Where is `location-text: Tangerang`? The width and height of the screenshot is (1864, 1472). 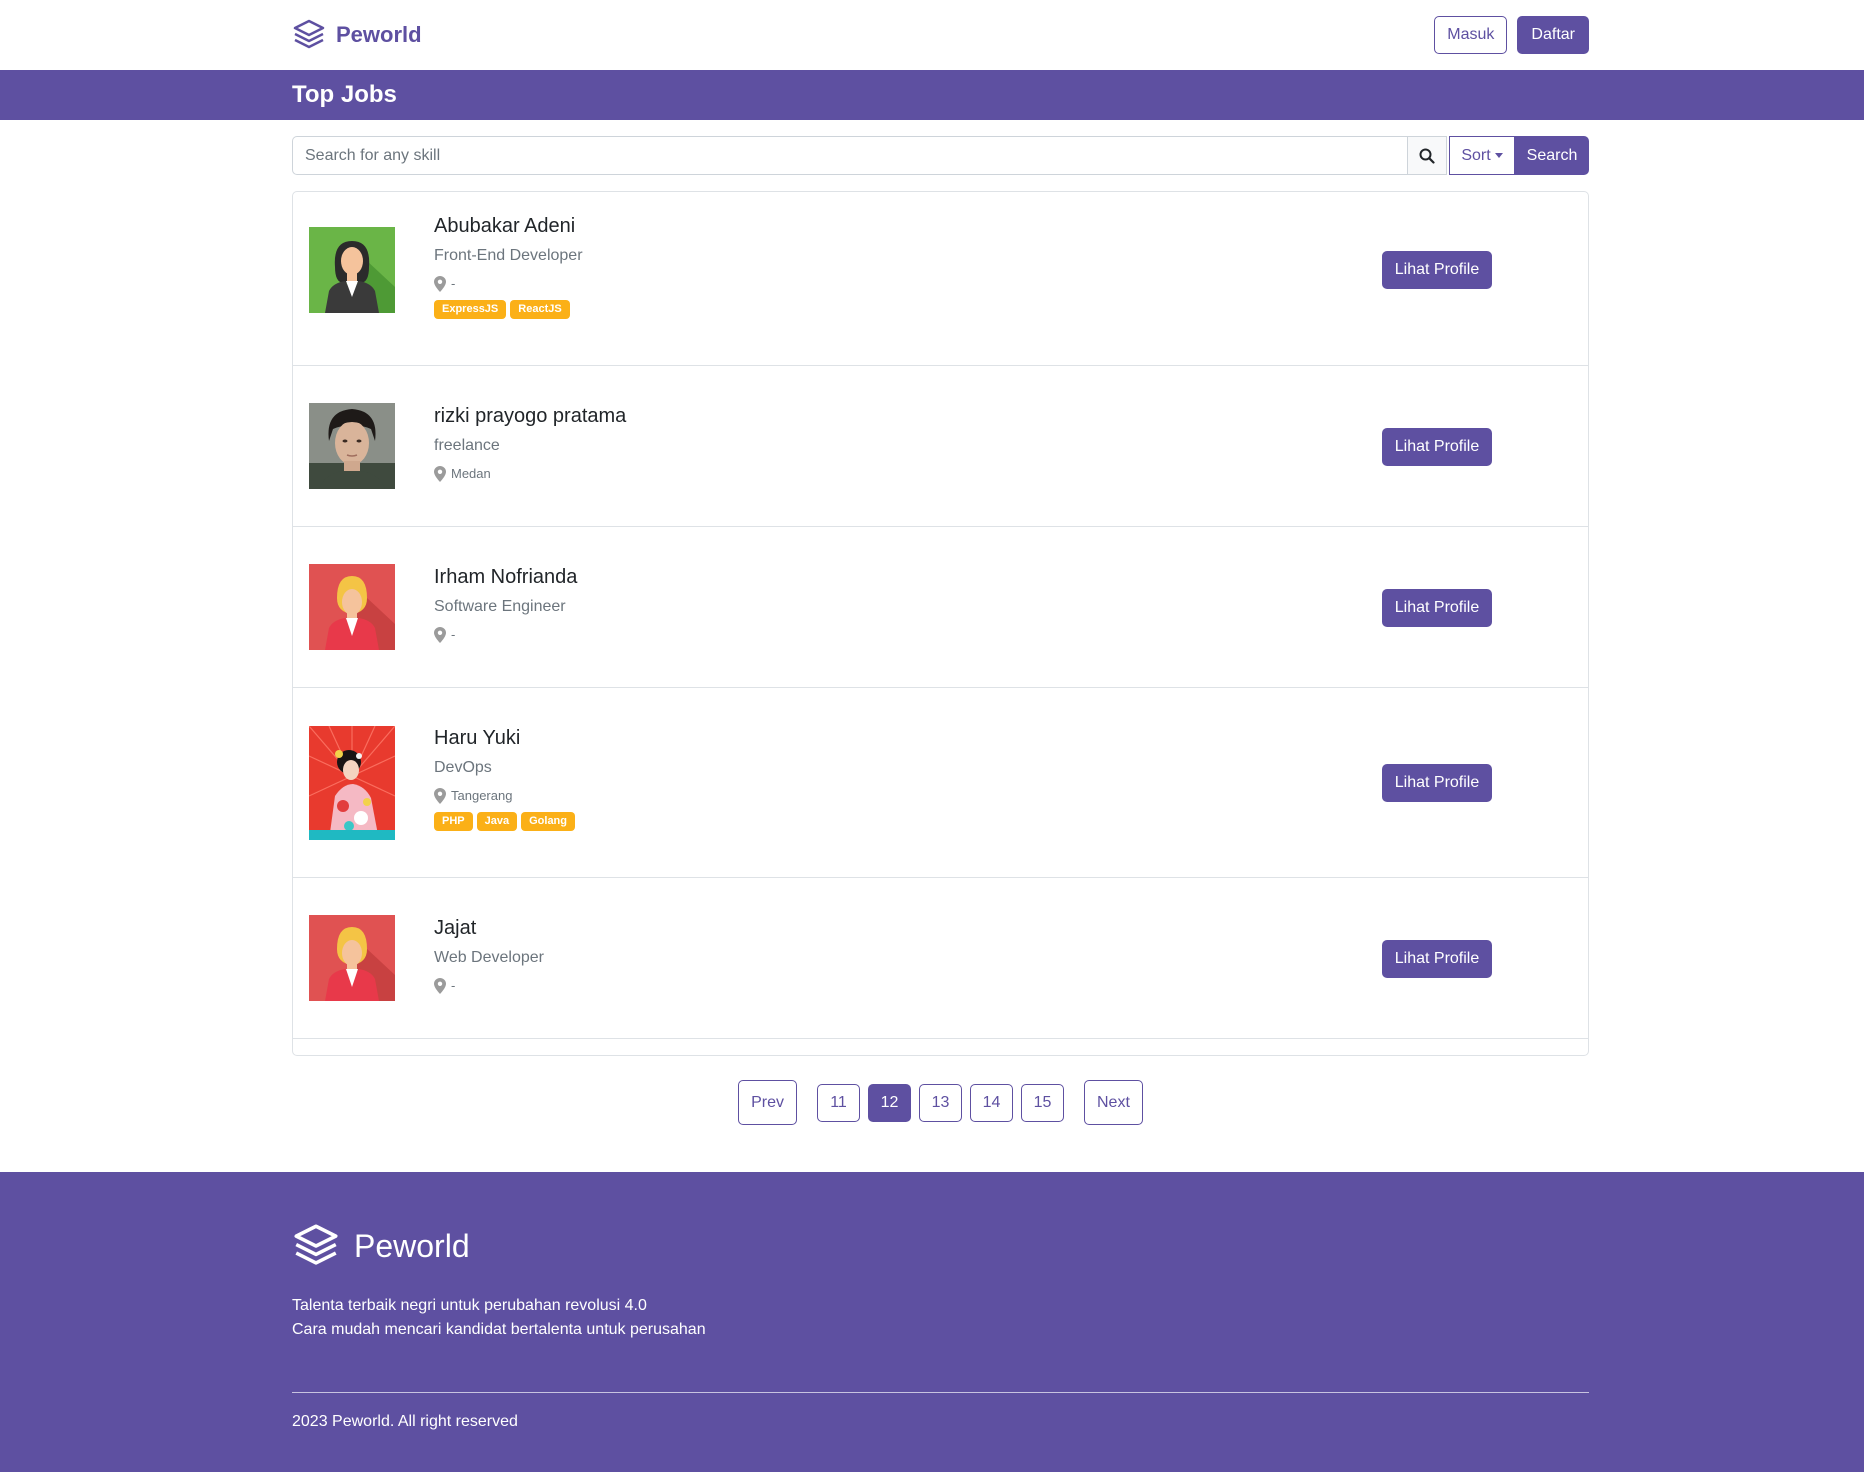 location-text: Tangerang is located at coordinates (482, 795).